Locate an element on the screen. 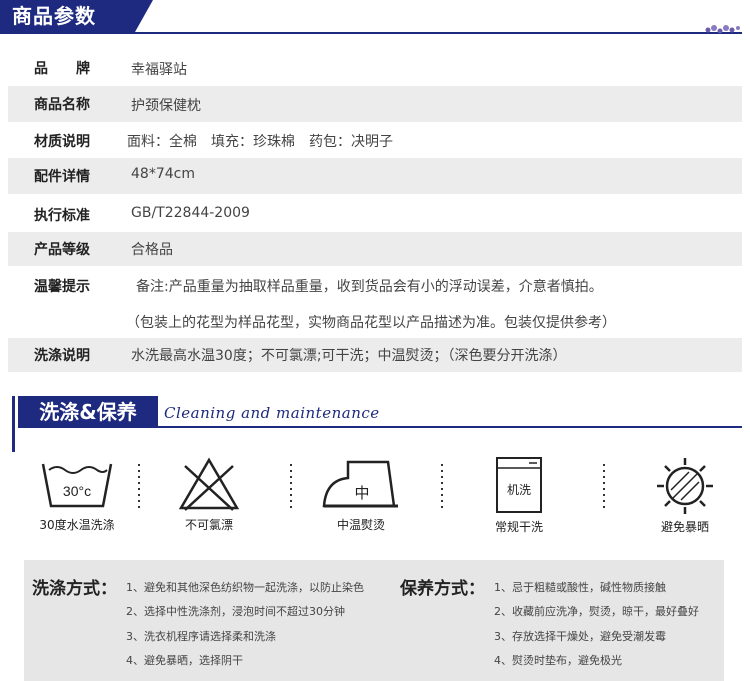 This screenshot has width=750, height=681. wash-temp-text: 30°c is located at coordinates (77, 491).